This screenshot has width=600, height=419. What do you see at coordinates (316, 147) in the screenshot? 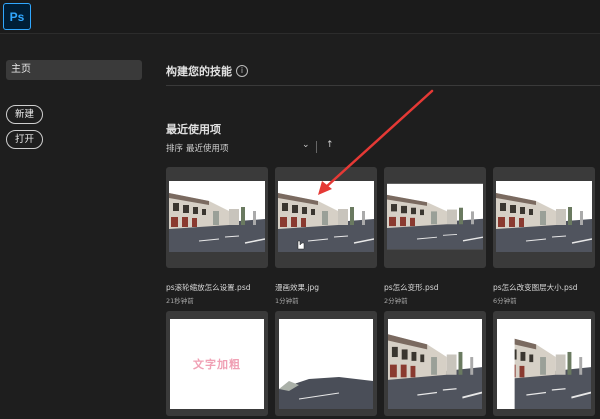
I see `sort-separator` at bounding box center [316, 147].